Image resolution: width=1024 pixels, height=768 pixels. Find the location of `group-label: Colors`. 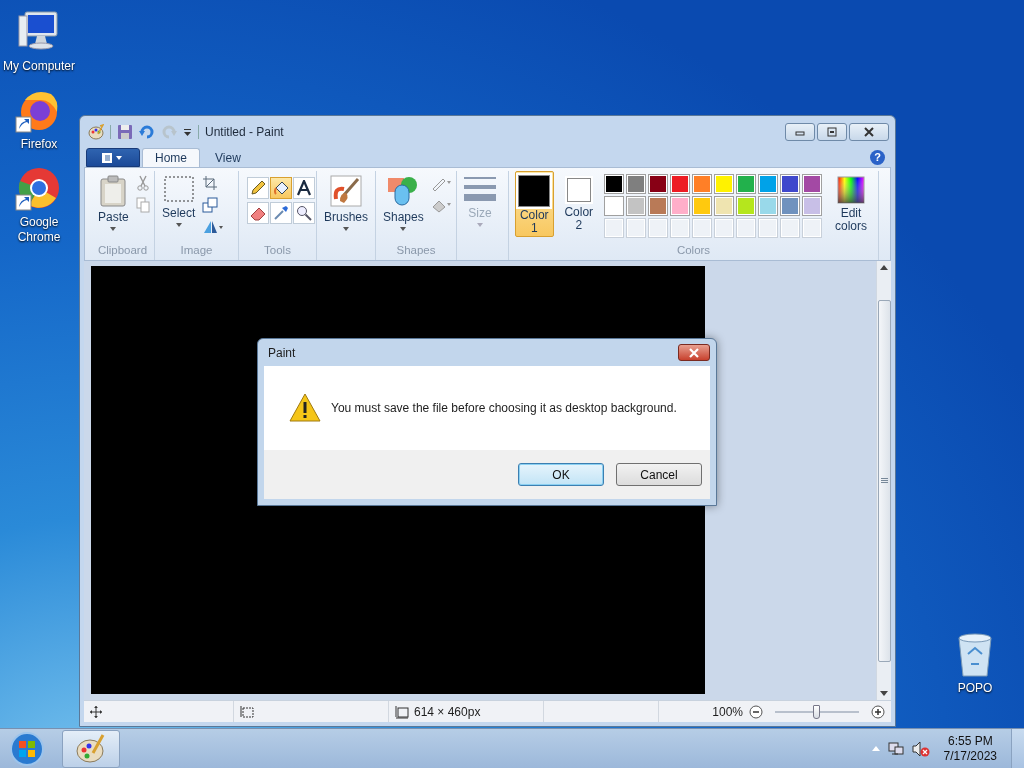

group-label: Colors is located at coordinates (693, 251).